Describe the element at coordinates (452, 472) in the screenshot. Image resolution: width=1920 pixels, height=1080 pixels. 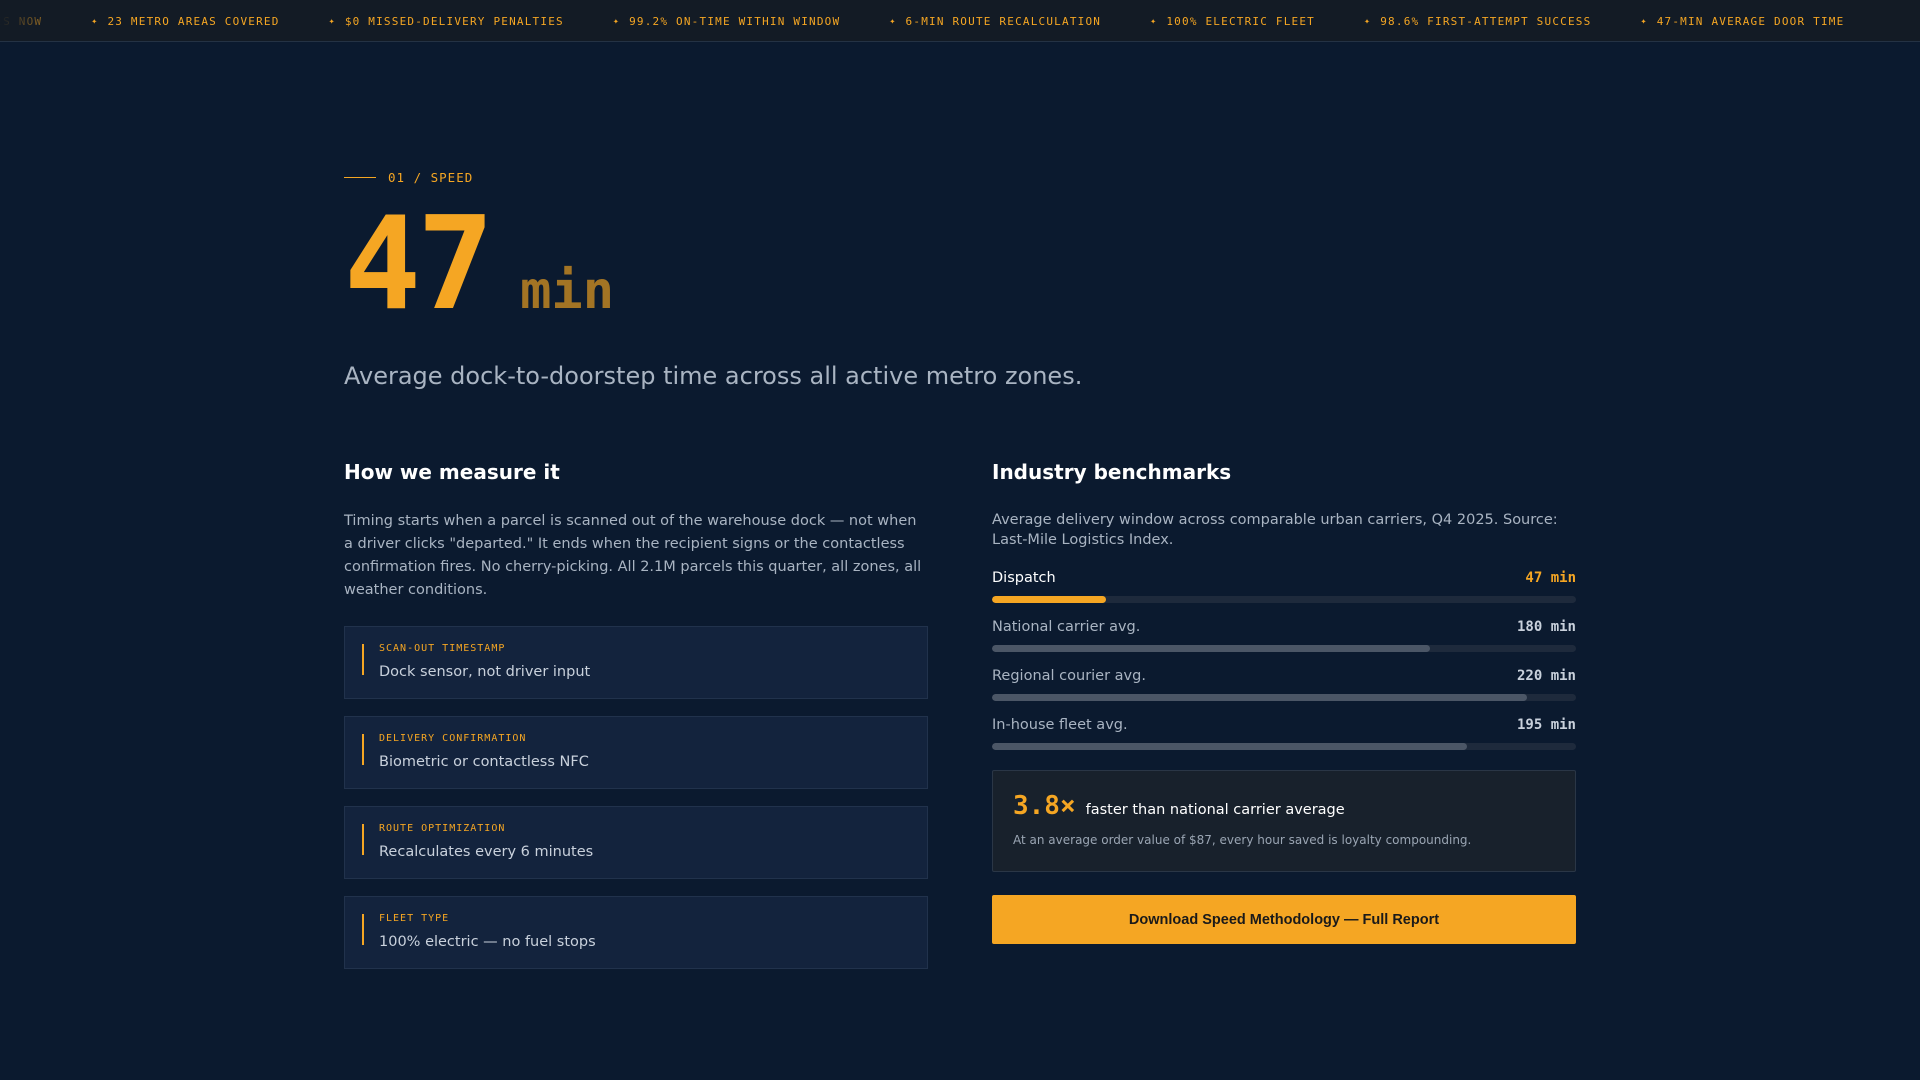
I see `measure-title: How we measure it` at that location.